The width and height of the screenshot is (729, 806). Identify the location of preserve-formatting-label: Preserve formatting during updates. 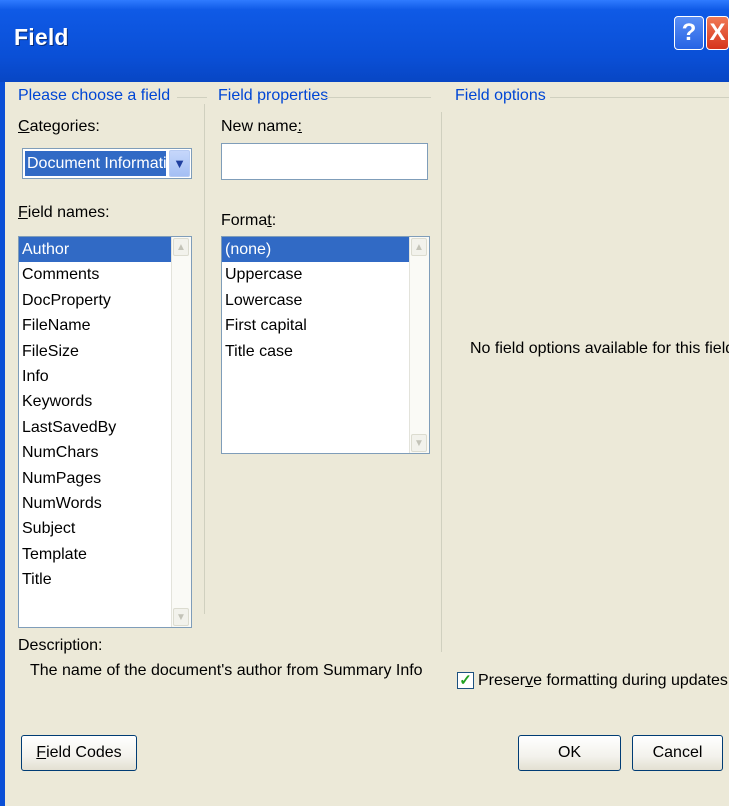
(603, 681).